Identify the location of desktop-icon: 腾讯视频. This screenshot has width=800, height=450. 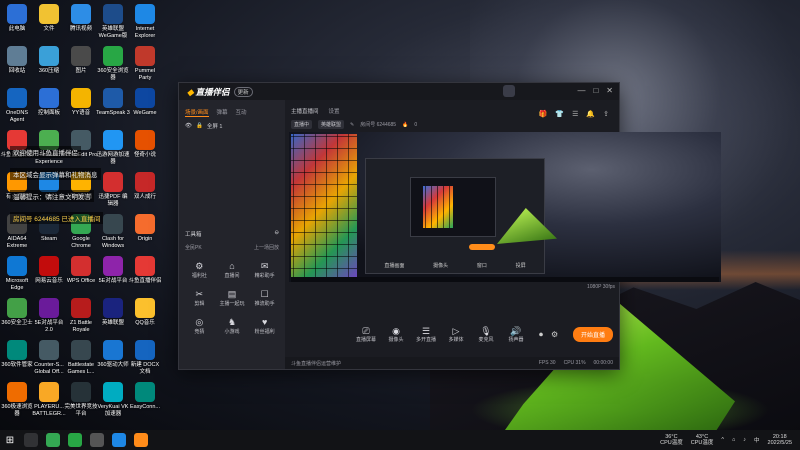
(81, 18).